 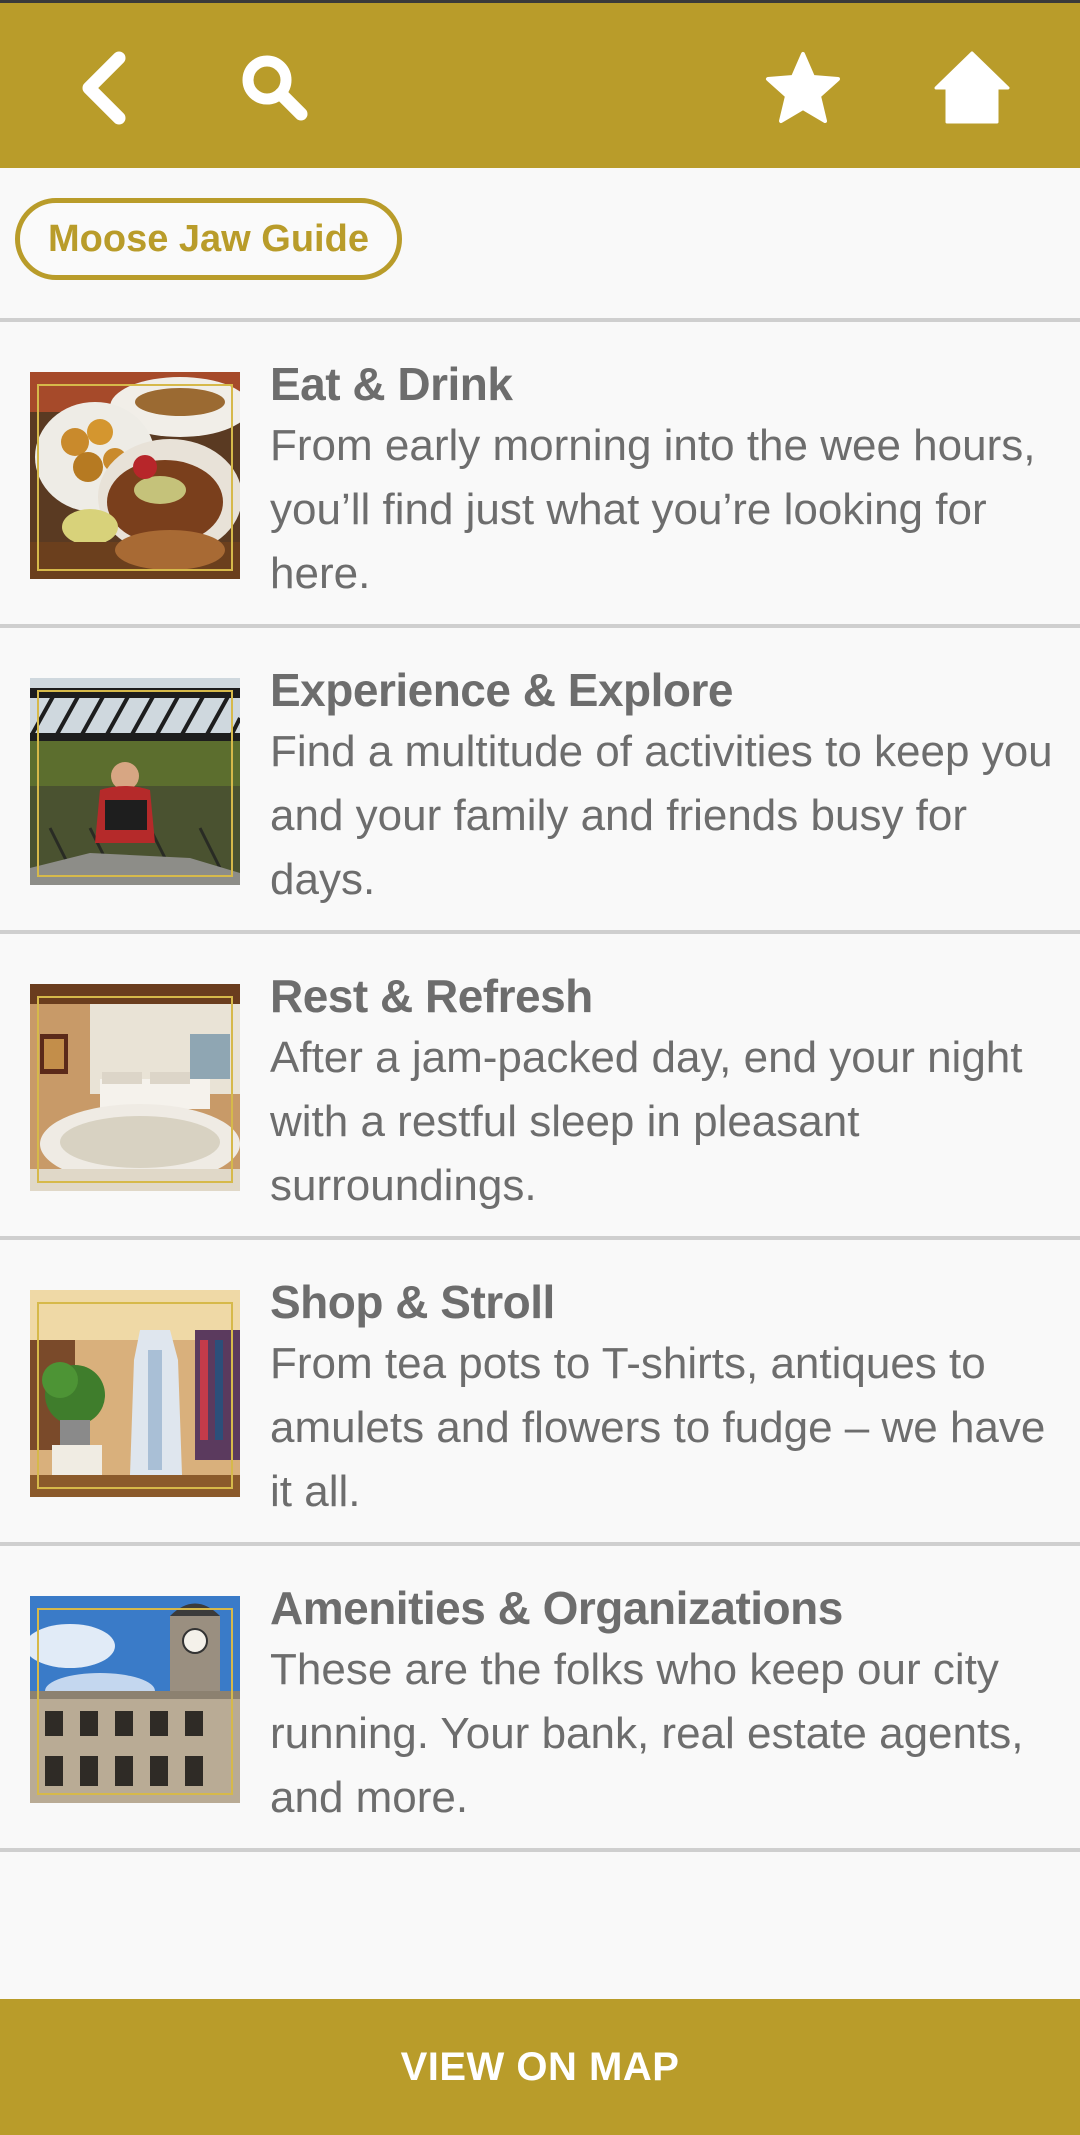 I want to click on breadcrumb: Moose Jaw Guide, so click(x=208, y=239).